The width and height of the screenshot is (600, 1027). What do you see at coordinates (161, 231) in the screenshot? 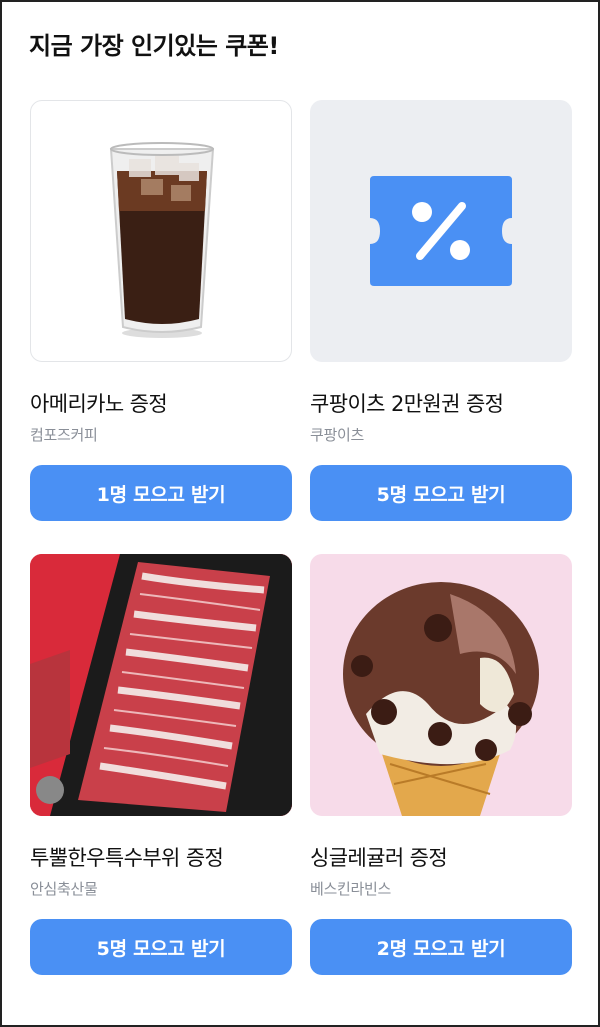
I see `iced-americano-image` at bounding box center [161, 231].